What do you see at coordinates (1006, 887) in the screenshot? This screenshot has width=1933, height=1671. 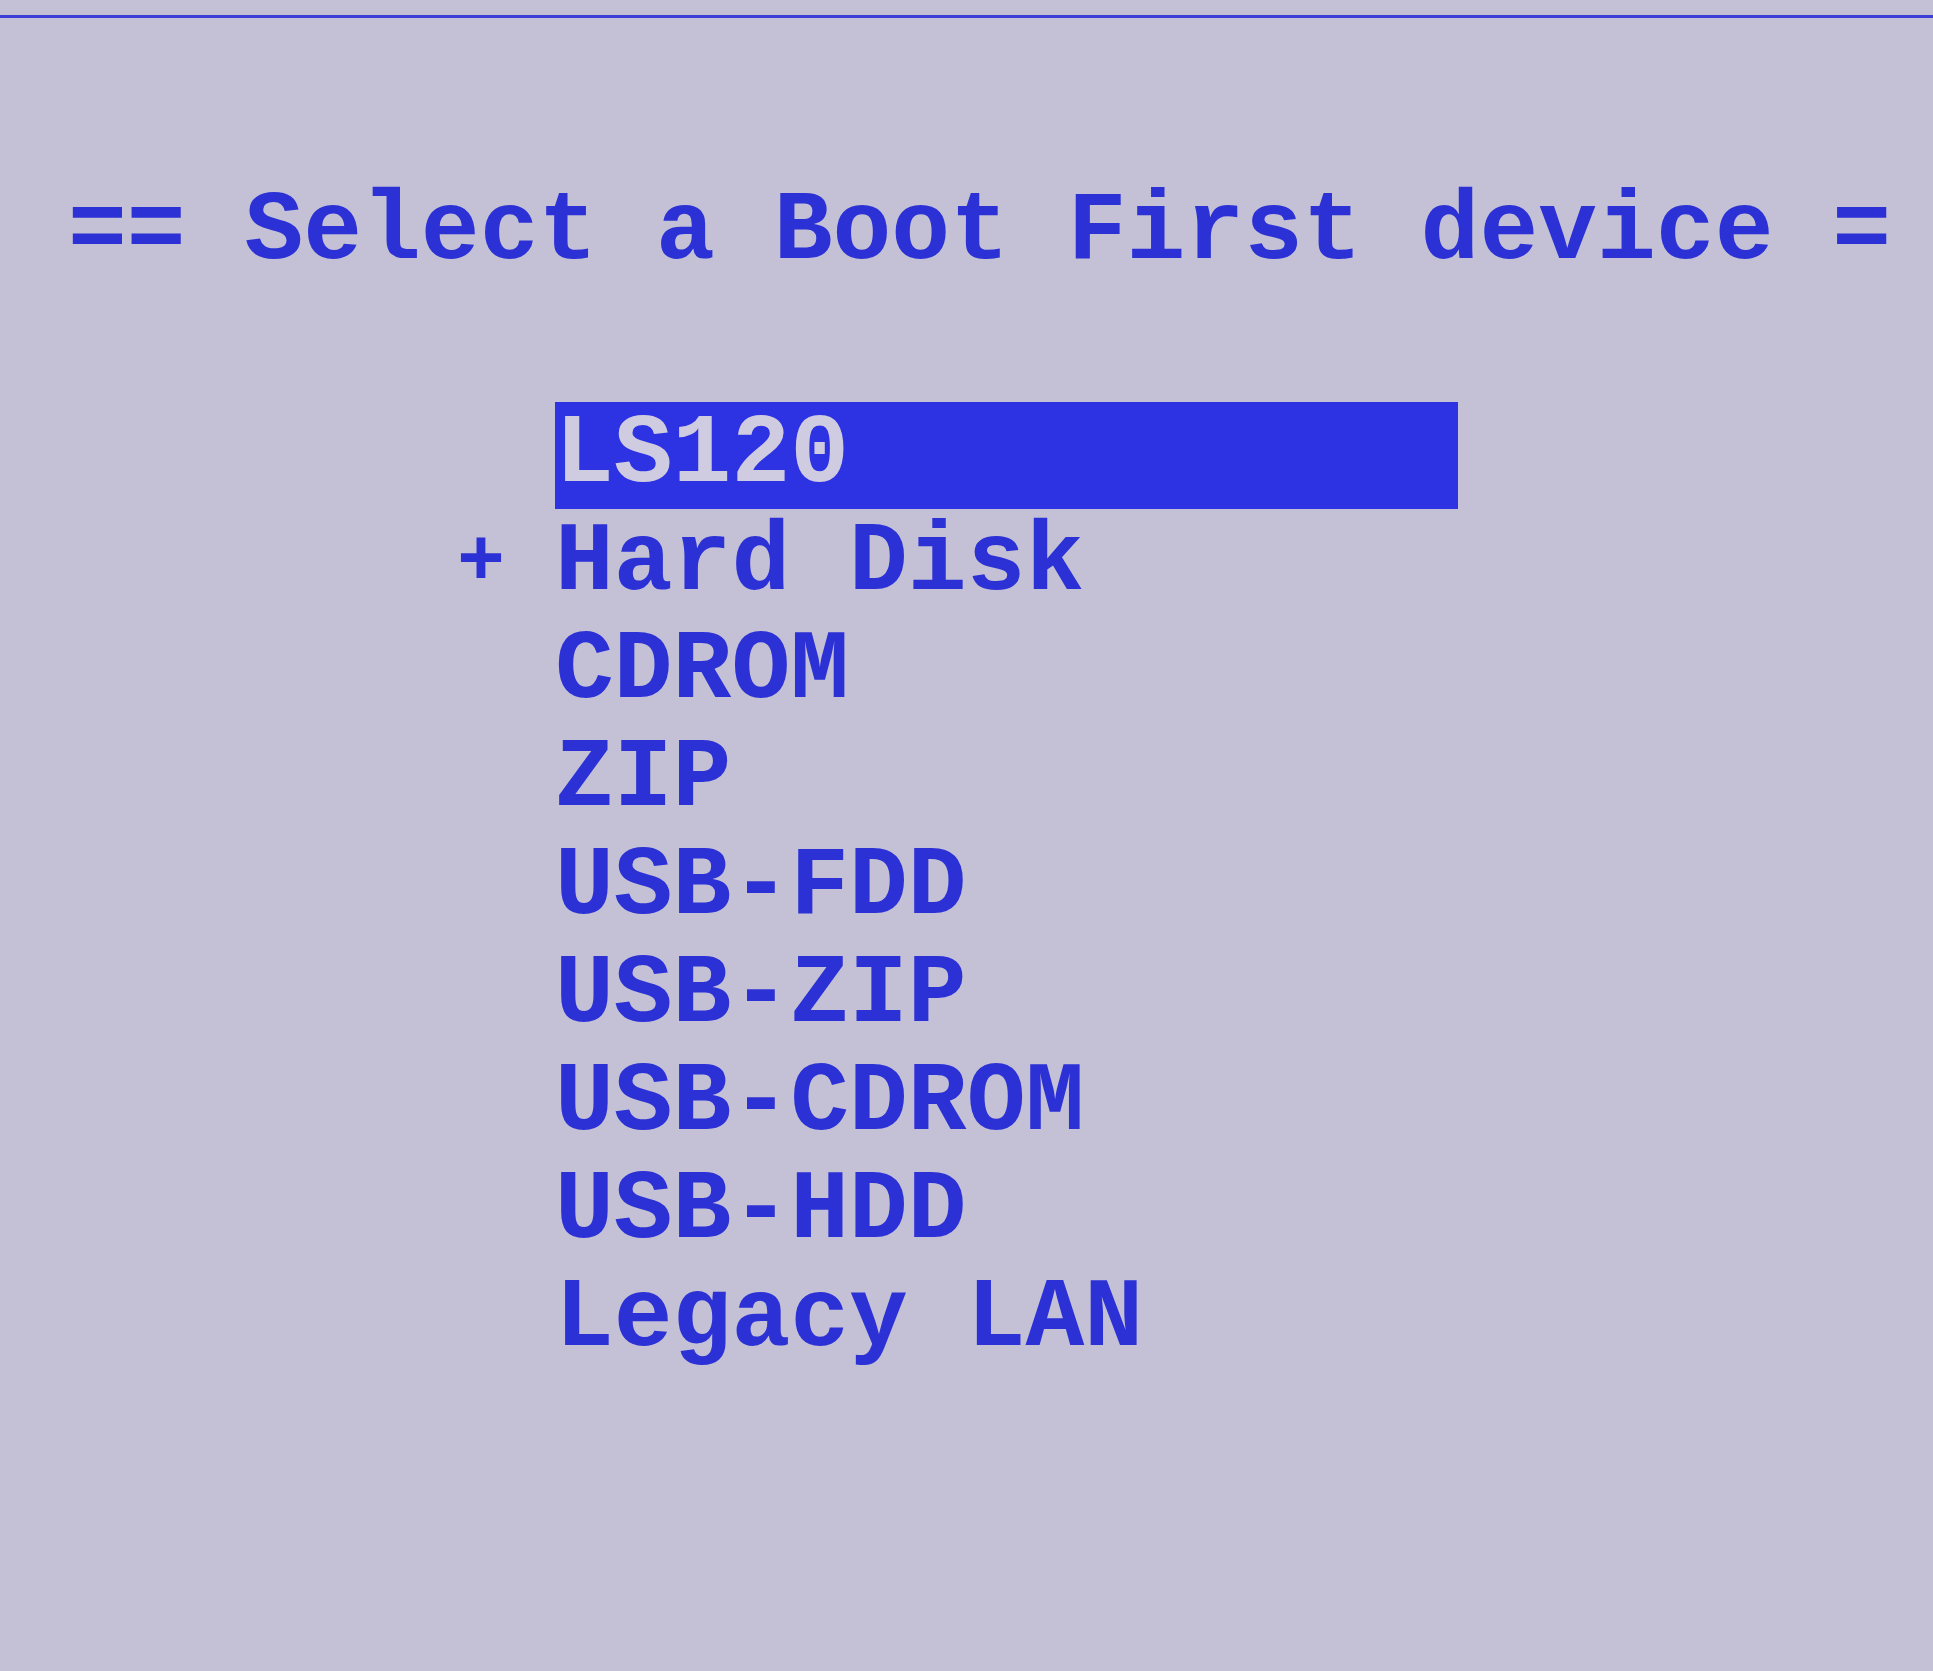 I see `boot-device-option: USB-FDD` at bounding box center [1006, 887].